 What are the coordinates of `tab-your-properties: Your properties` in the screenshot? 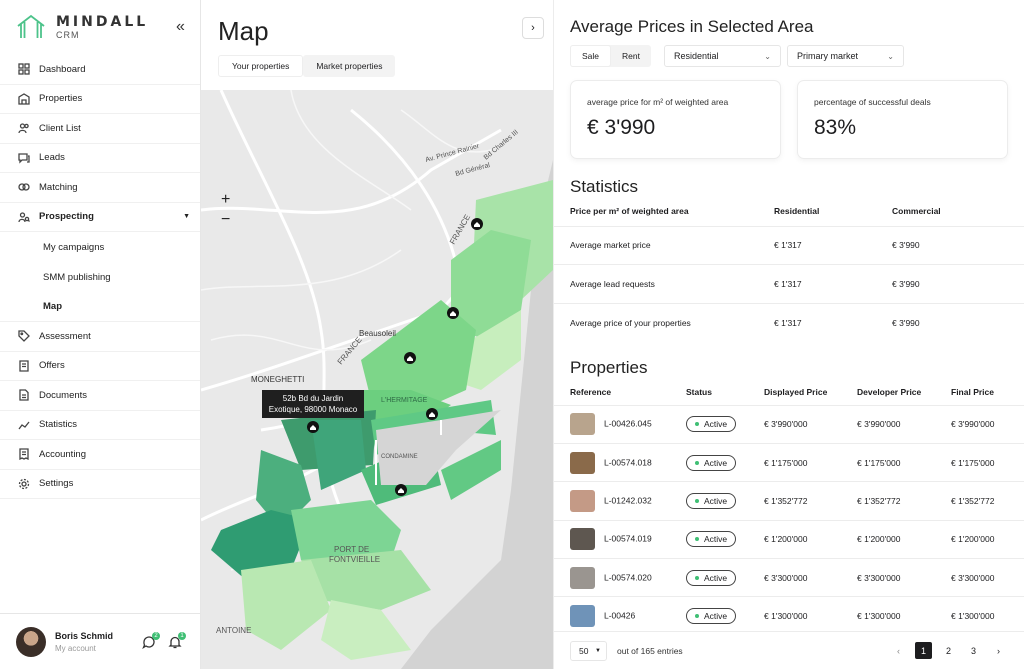 It's located at (261, 66).